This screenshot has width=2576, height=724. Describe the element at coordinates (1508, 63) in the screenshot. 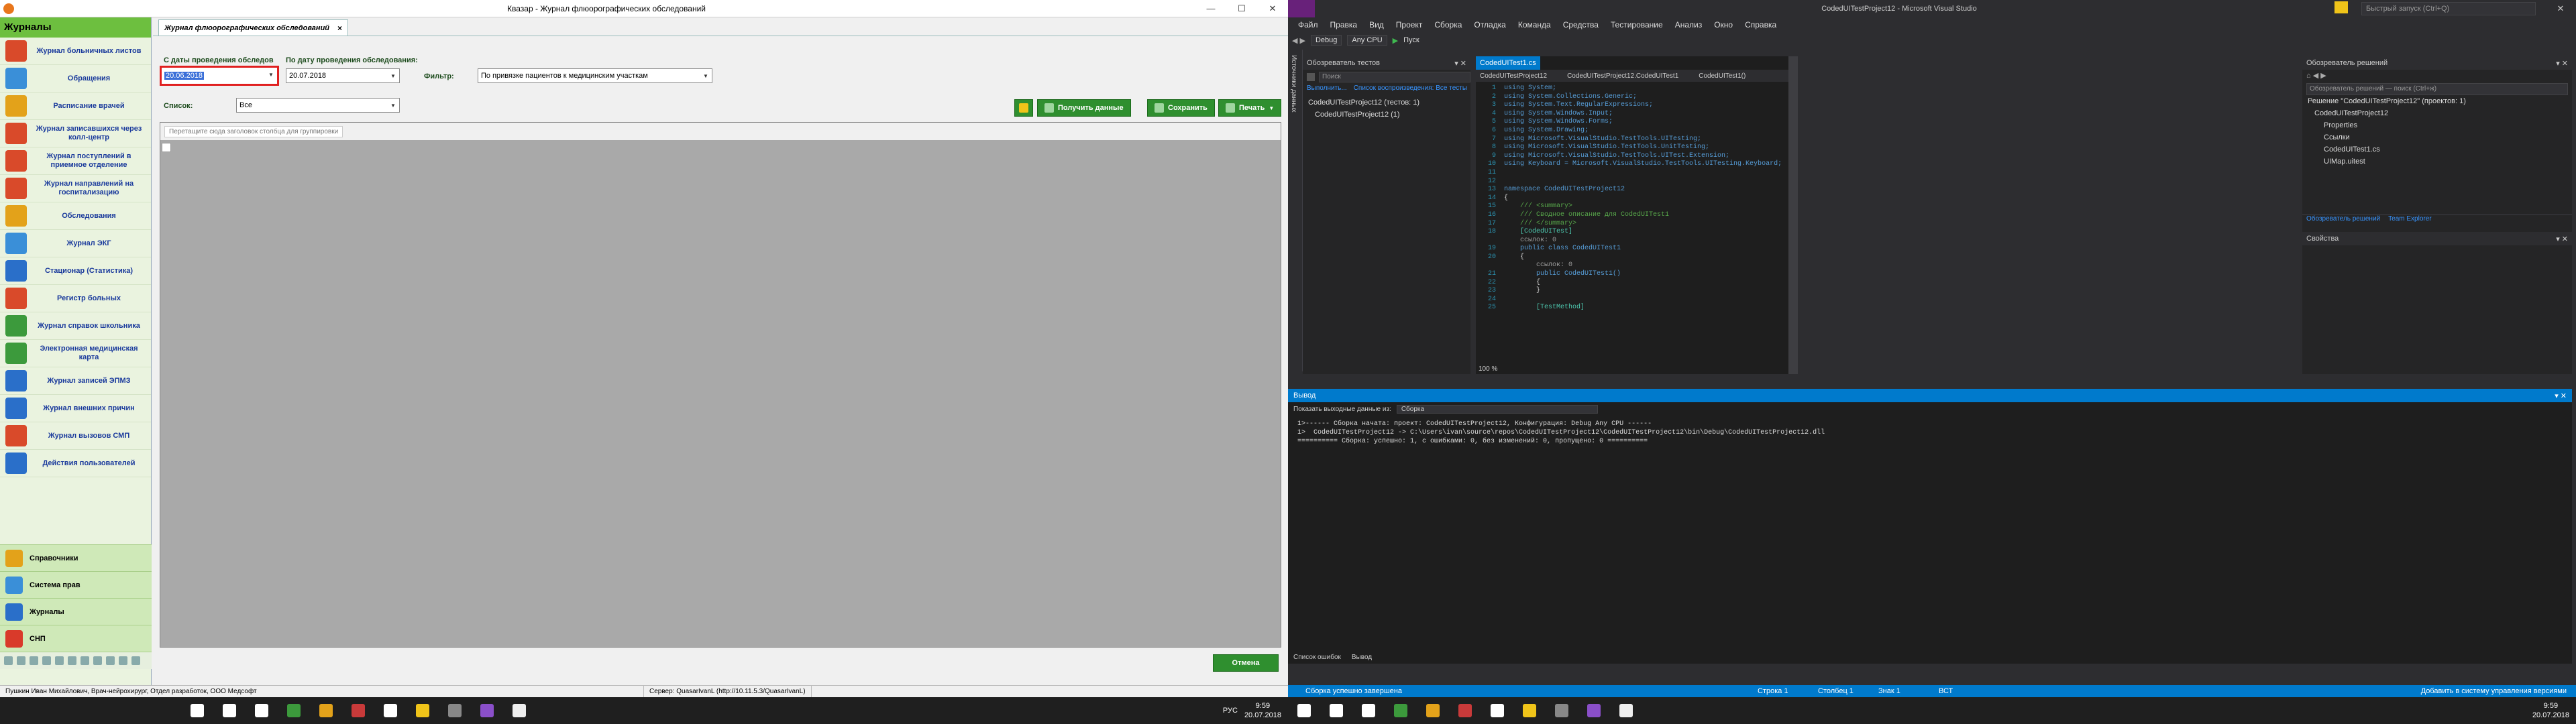

I see `tab-codeduitest1: CodedUITest1.cs` at that location.